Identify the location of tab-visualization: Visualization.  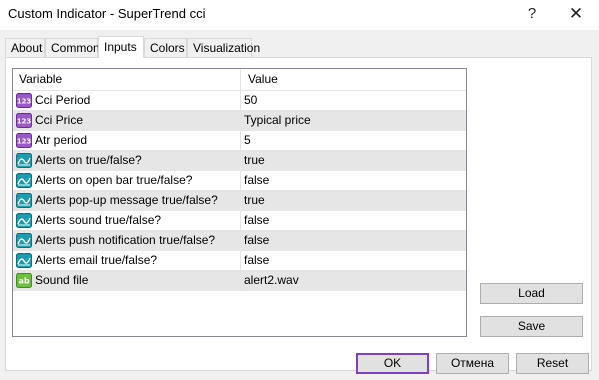
(223, 47).